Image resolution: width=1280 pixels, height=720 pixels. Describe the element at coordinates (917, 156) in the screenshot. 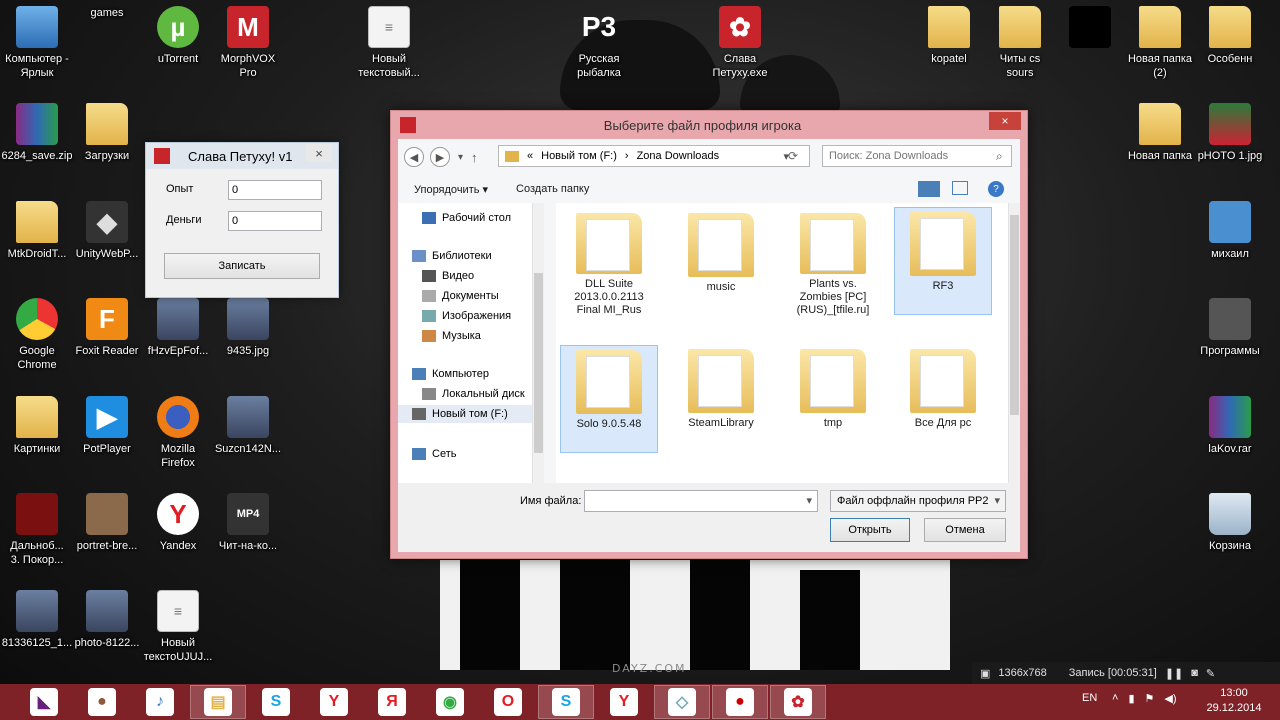

I see `search-input` at that location.